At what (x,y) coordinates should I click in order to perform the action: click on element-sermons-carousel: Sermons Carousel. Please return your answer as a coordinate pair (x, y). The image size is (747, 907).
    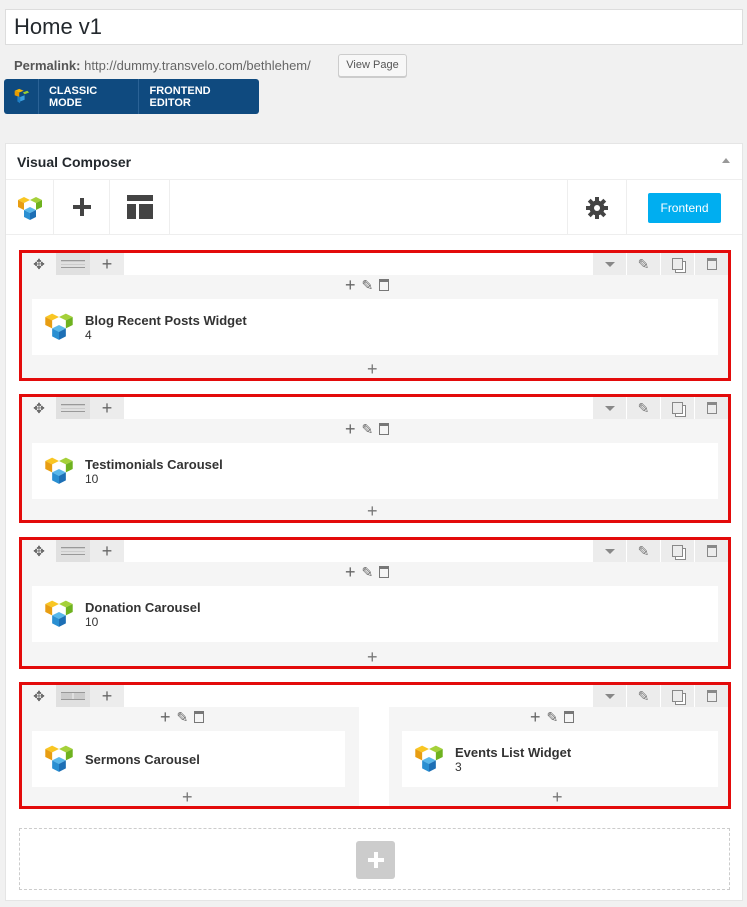
    Looking at the image, I should click on (188, 759).